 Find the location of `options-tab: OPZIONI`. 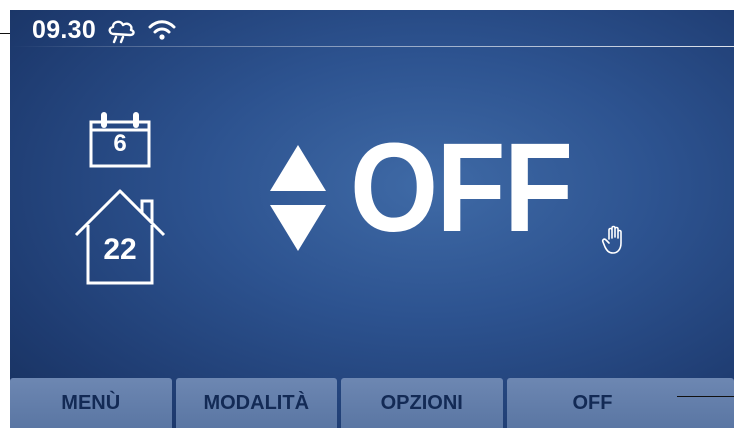

options-tab: OPZIONI is located at coordinates (422, 403).